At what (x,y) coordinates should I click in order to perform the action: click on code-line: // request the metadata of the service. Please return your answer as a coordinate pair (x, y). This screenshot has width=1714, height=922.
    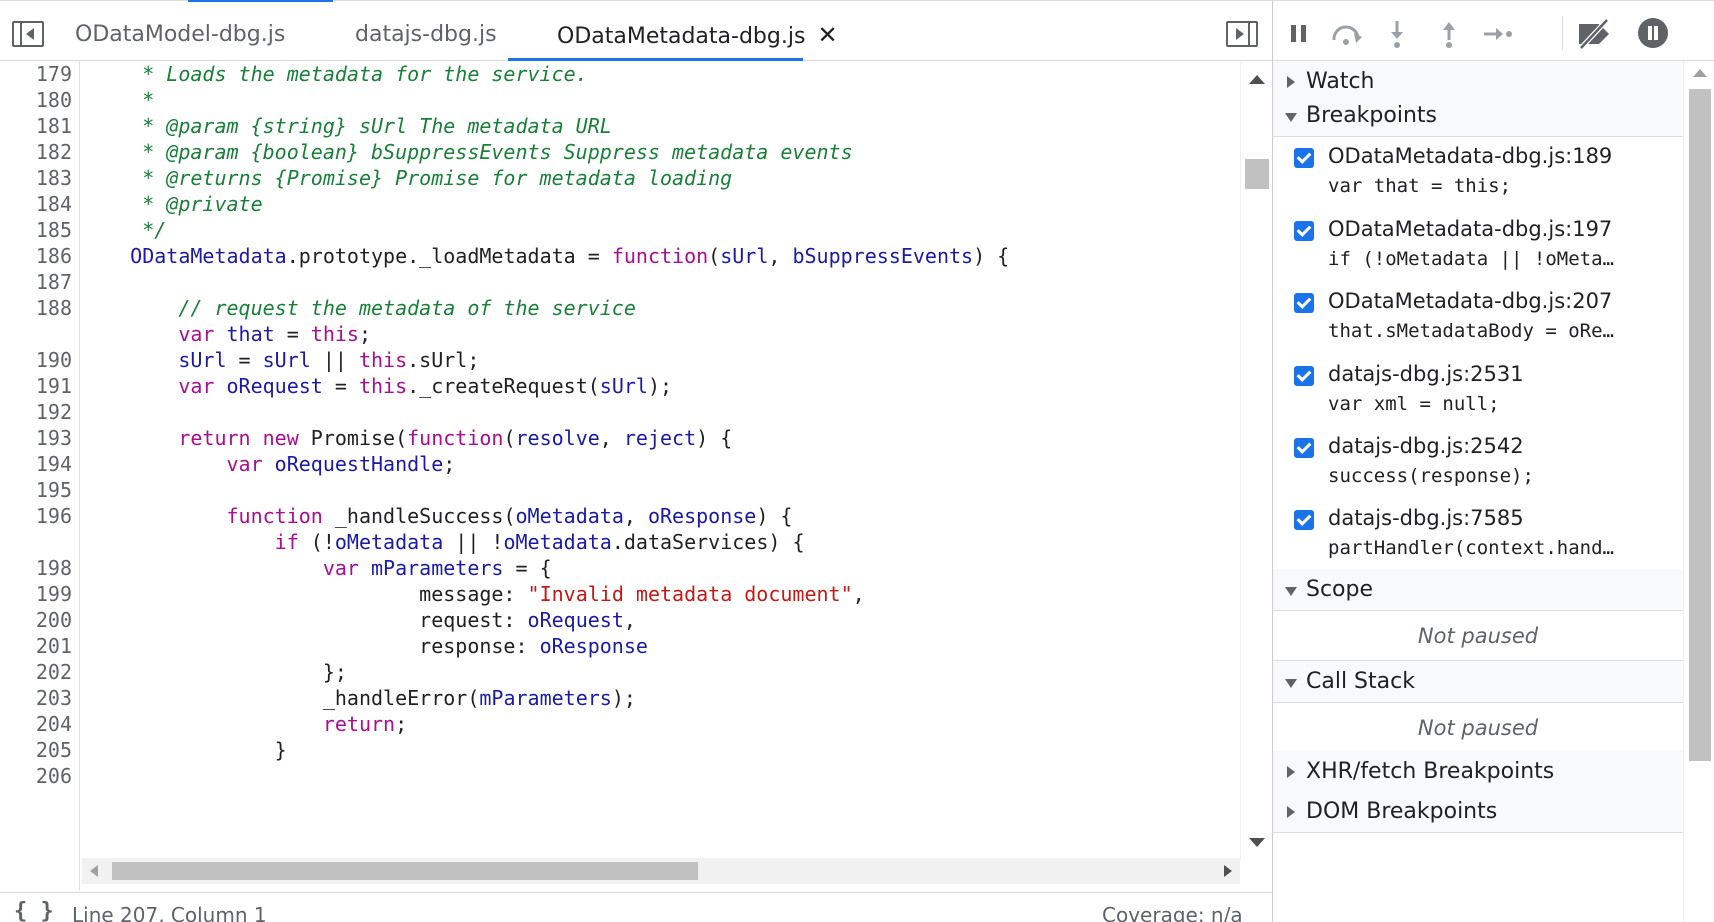
    Looking at the image, I should click on (359, 308).